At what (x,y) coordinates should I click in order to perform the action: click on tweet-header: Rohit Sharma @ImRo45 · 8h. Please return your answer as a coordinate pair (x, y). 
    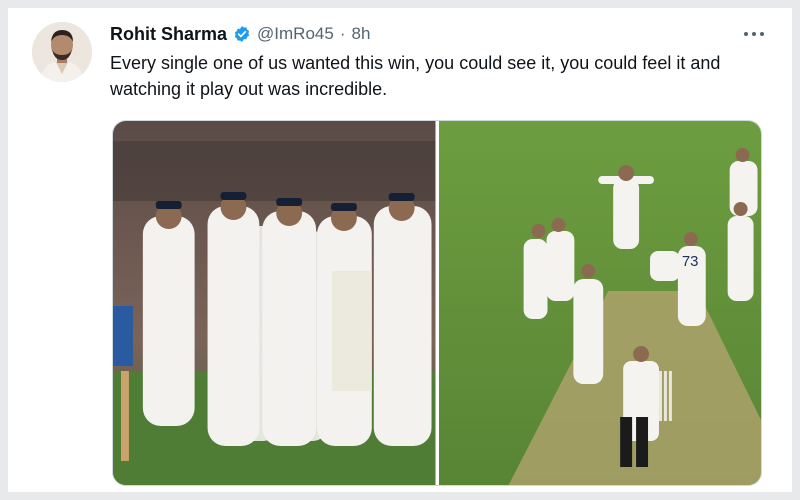
    Looking at the image, I should click on (240, 34).